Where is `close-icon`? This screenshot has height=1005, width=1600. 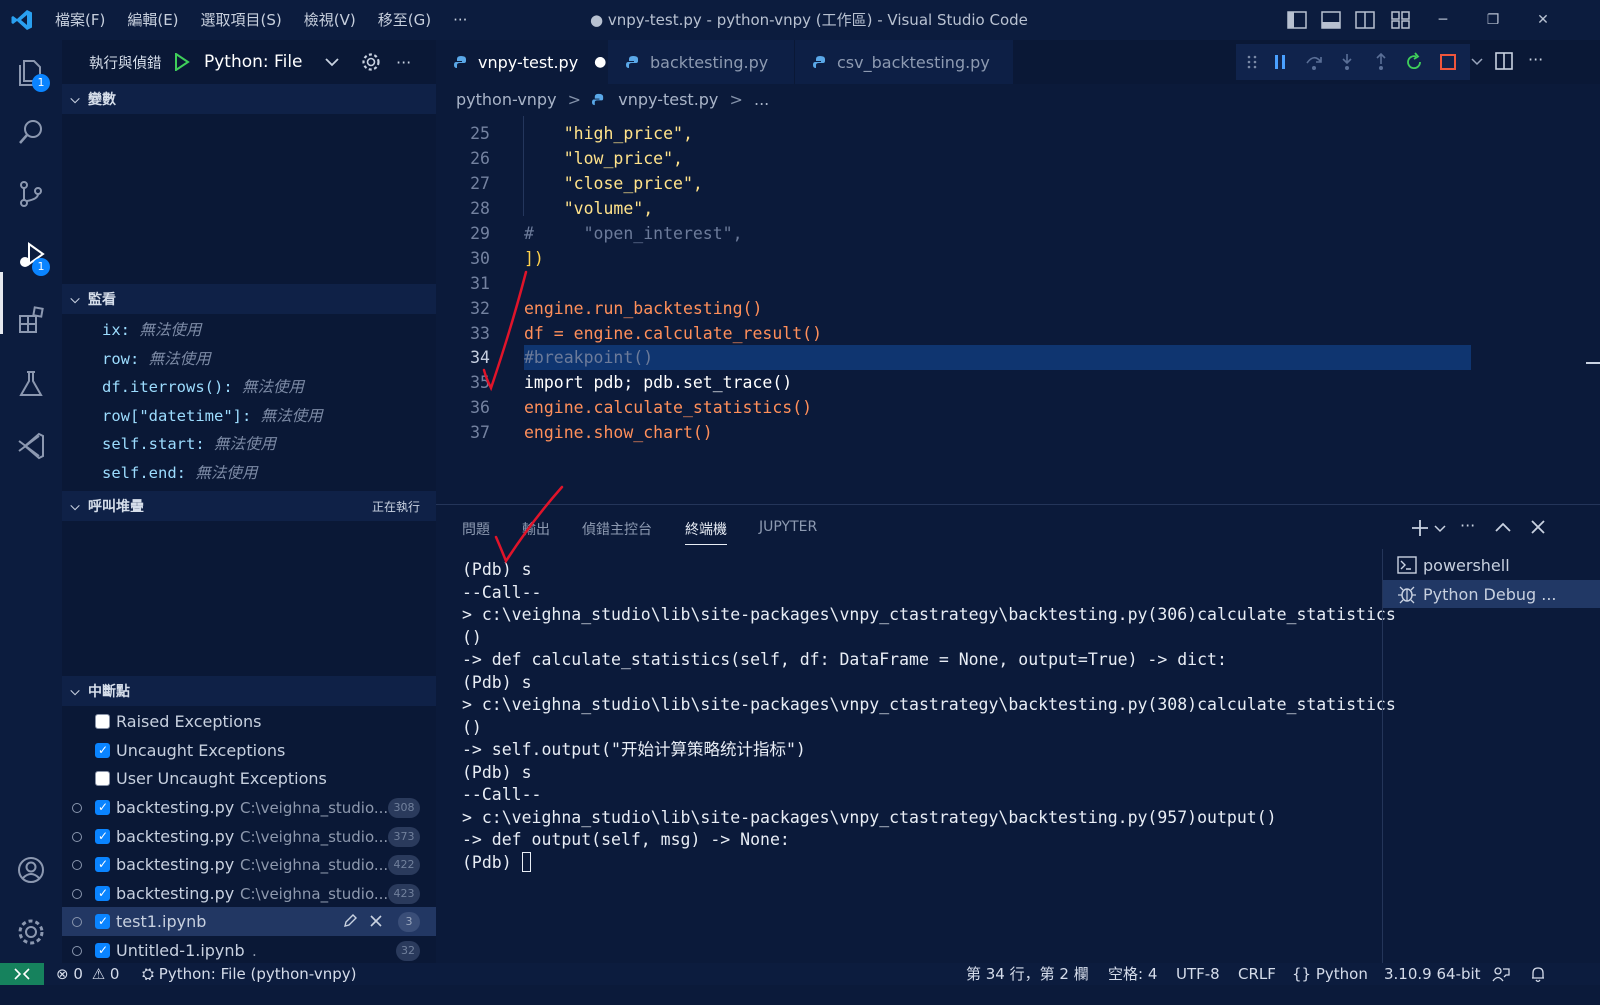
close-icon is located at coordinates (1538, 527).